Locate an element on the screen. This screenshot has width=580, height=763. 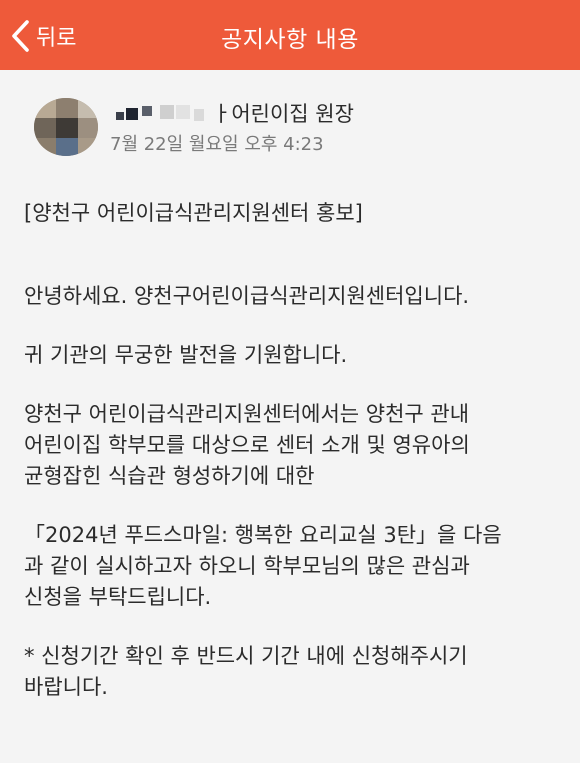
paragraph-note-line: * 신청기간 확인 후 반드시 기간 내에 신청해주시기 is located at coordinates (246, 656).